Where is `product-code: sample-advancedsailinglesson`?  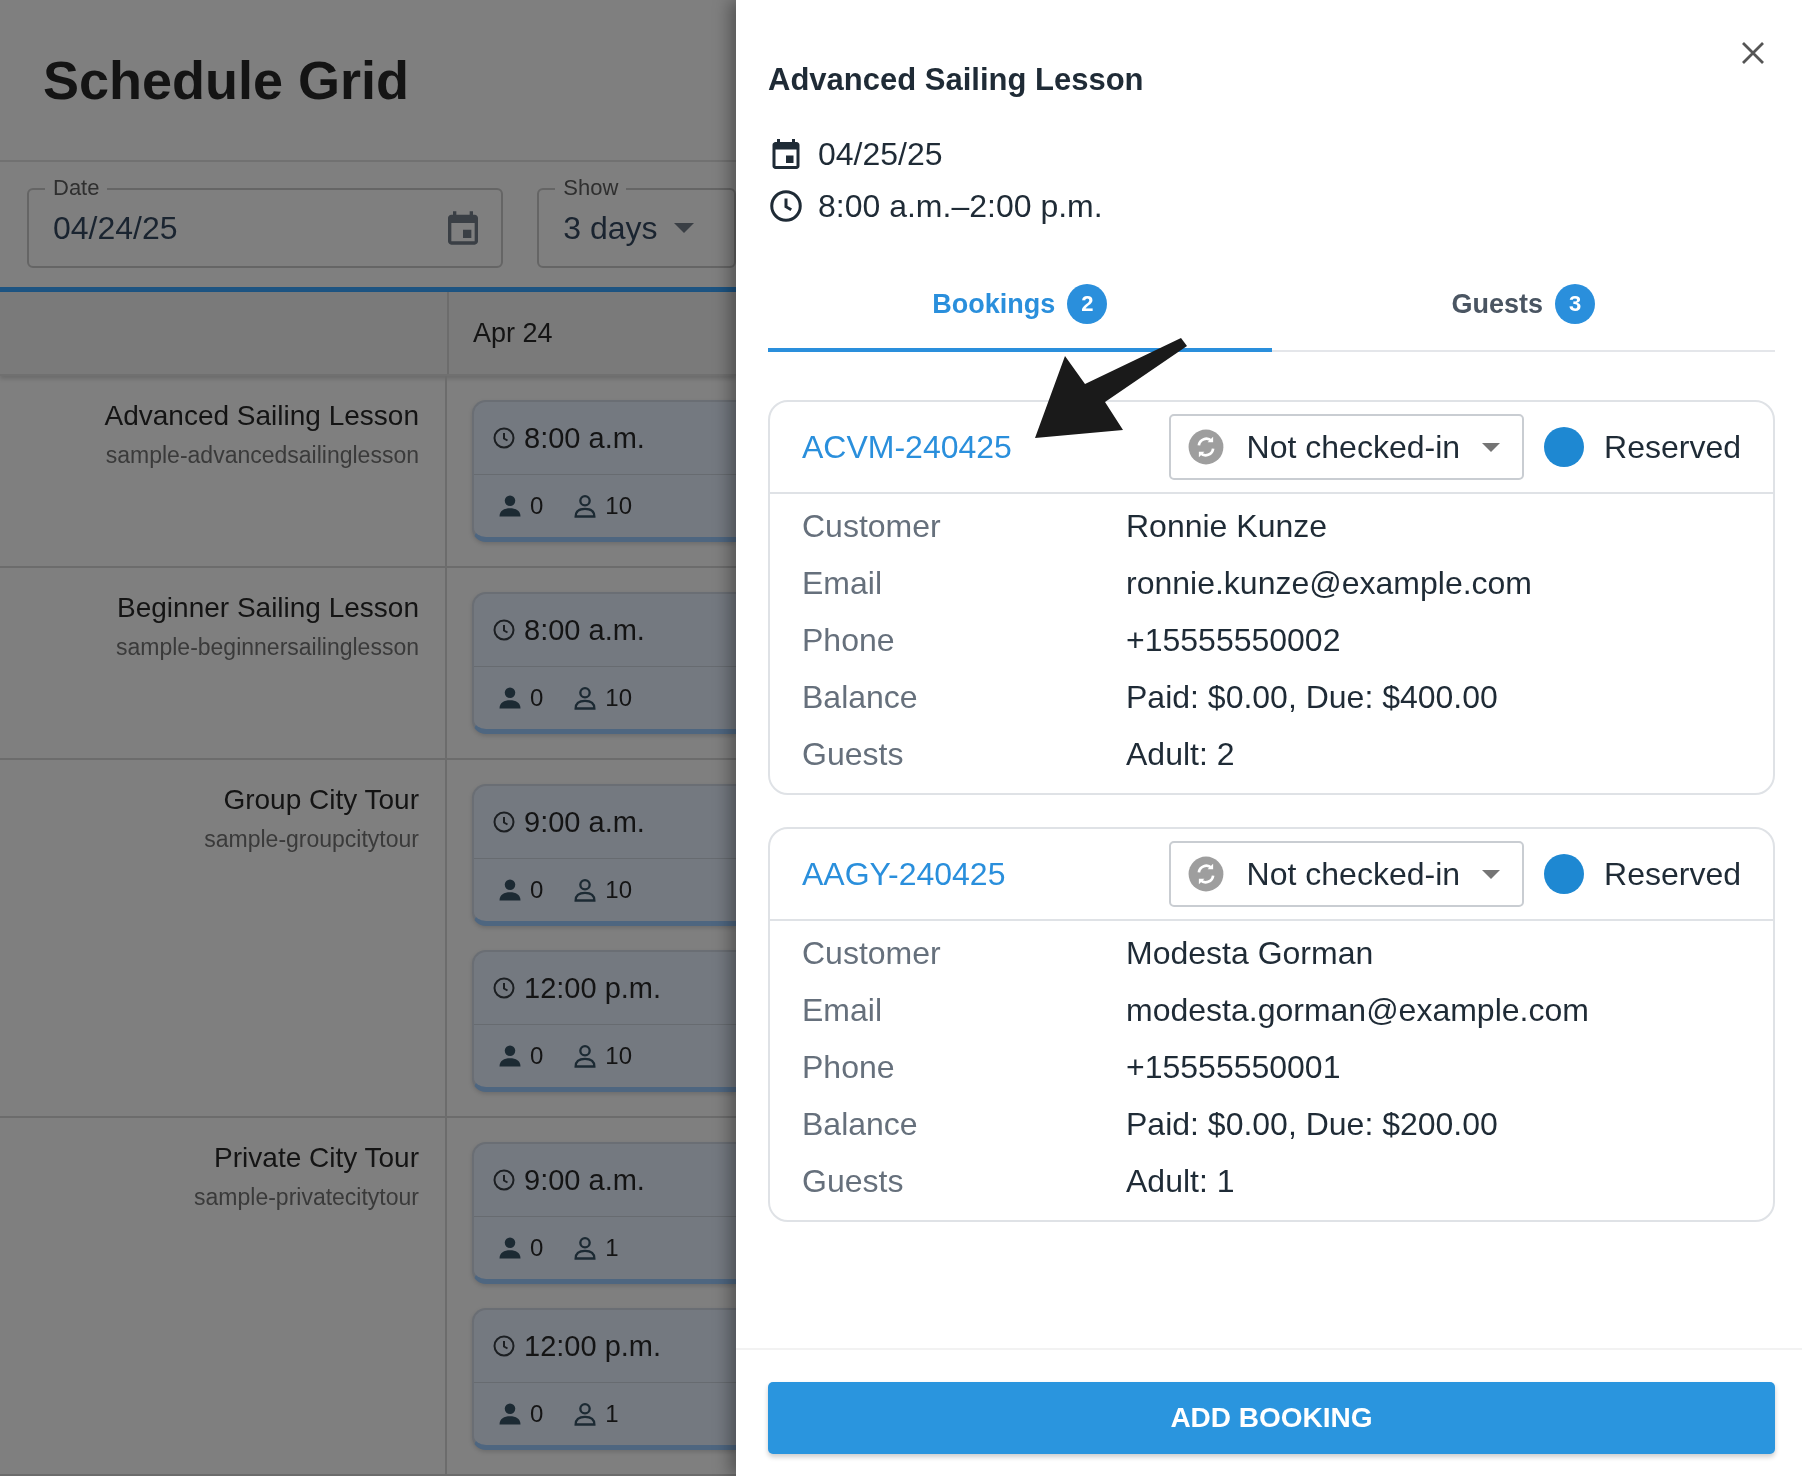
product-code: sample-advancedsailinglesson is located at coordinates (262, 455).